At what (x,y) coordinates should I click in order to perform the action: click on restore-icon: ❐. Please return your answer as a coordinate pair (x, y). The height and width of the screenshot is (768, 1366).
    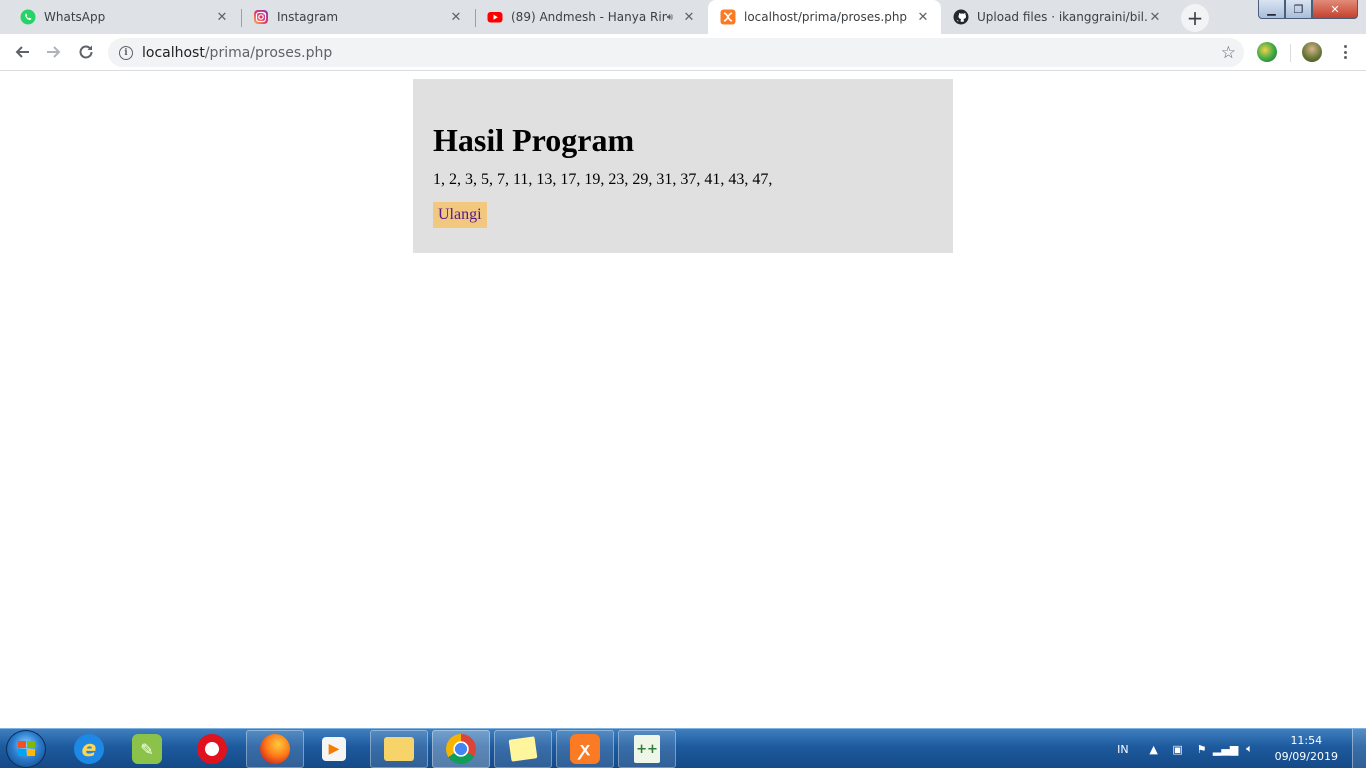
    Looking at the image, I should click on (1298, 9).